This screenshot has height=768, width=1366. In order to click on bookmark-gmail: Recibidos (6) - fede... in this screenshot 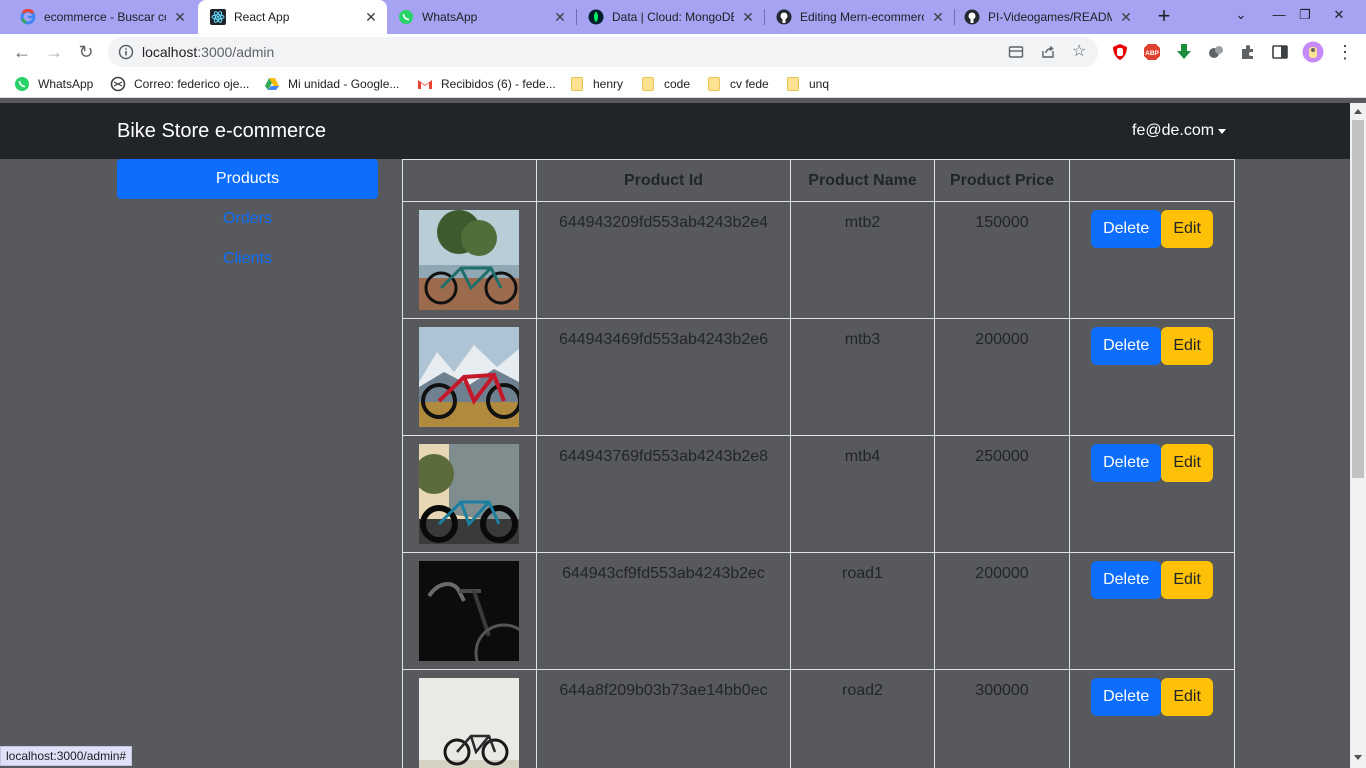, I will do `click(486, 84)`.